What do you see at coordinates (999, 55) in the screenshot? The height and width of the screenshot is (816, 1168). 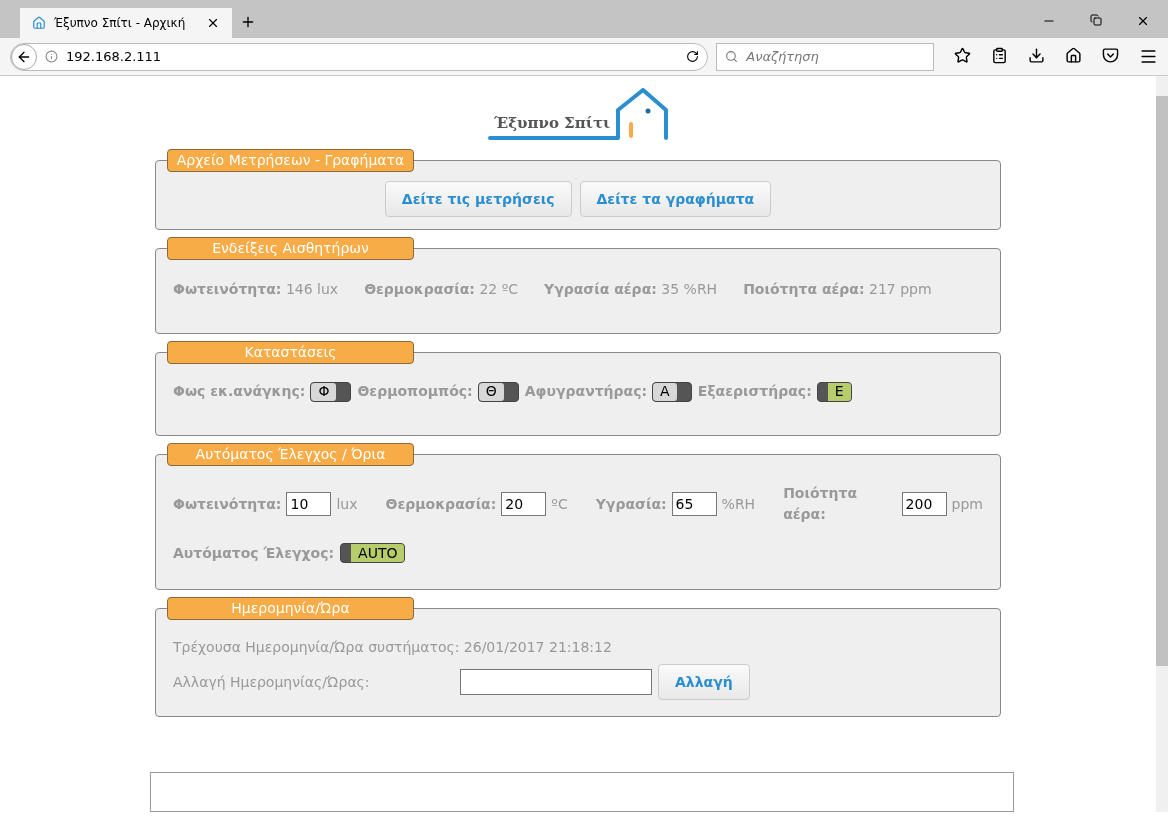 I see `reading-list-icon` at bounding box center [999, 55].